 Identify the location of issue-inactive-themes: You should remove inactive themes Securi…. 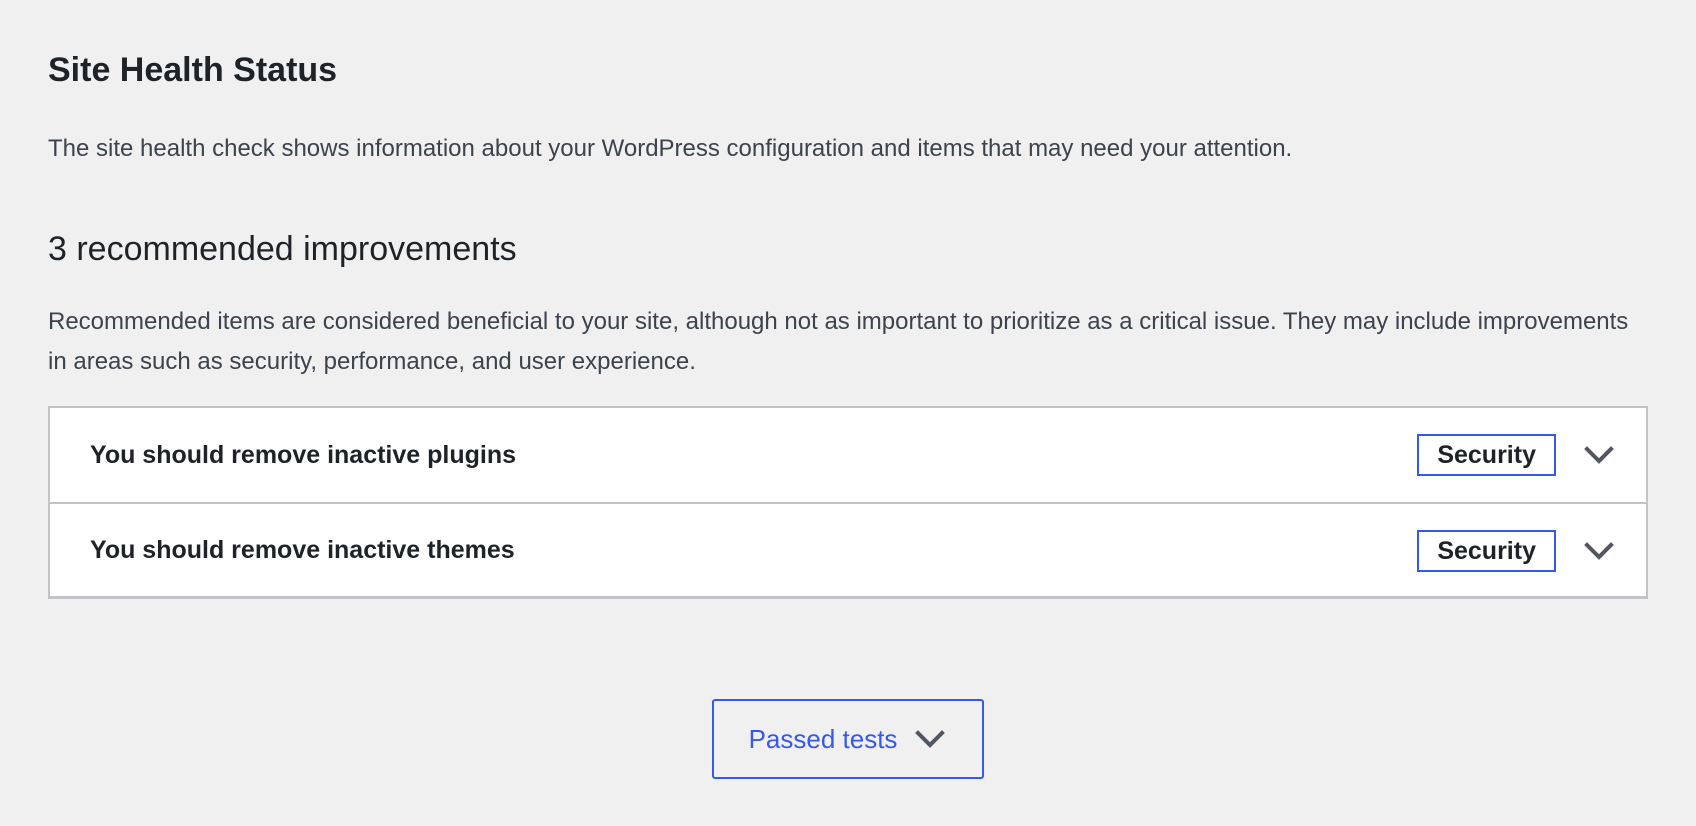
(848, 549).